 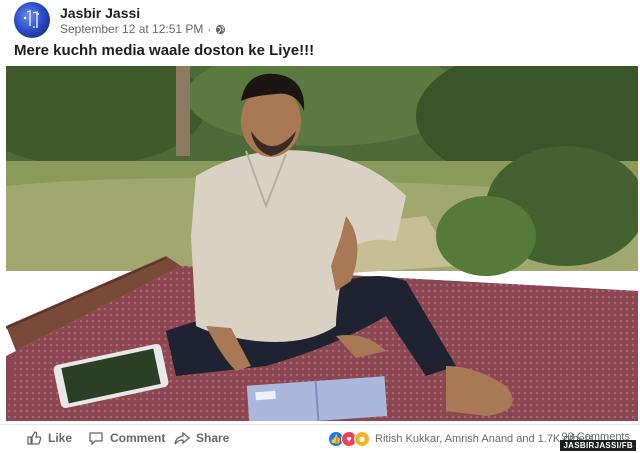 What do you see at coordinates (138, 438) in the screenshot?
I see `comment-label: Comment` at bounding box center [138, 438].